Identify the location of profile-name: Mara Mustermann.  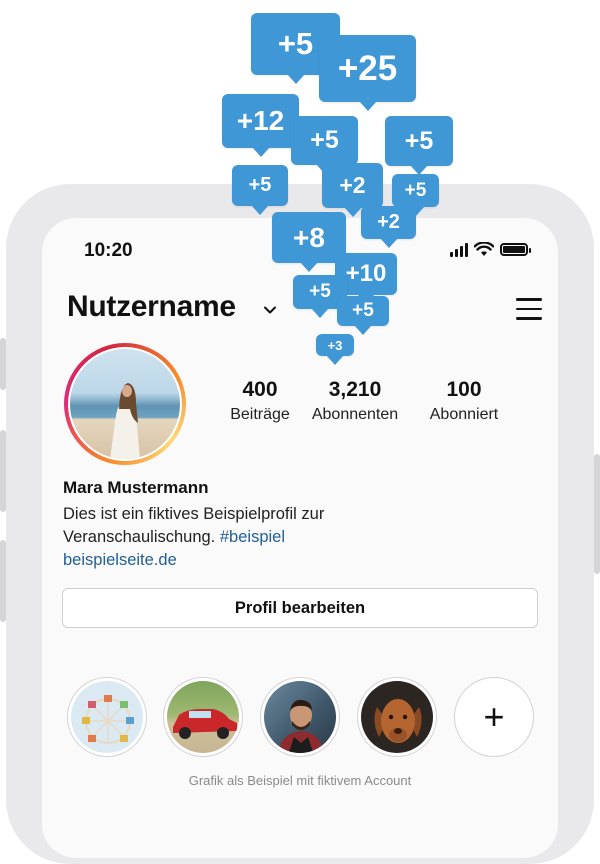
(136, 487).